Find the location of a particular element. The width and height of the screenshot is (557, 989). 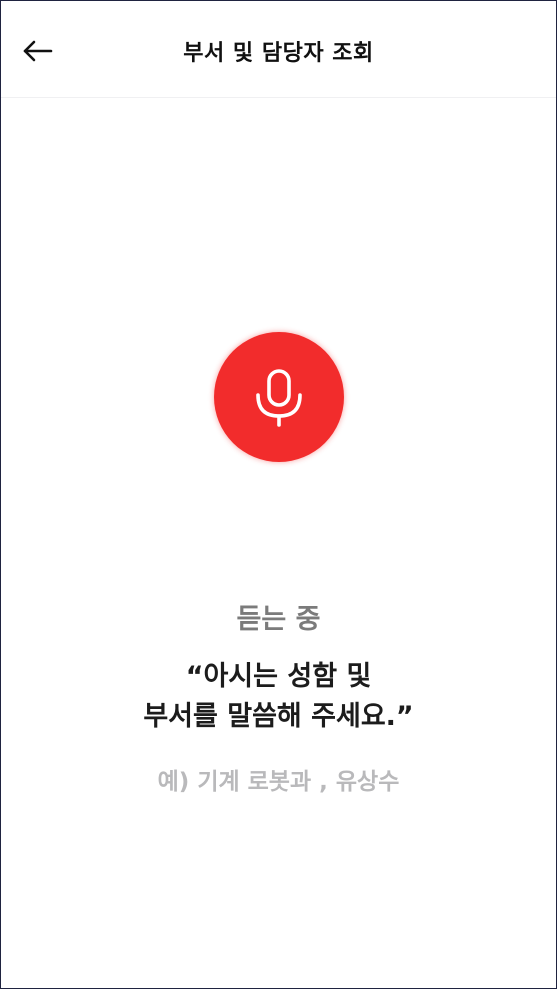

top-app-bar: 부서 및 담당자 조회 is located at coordinates (278, 49).